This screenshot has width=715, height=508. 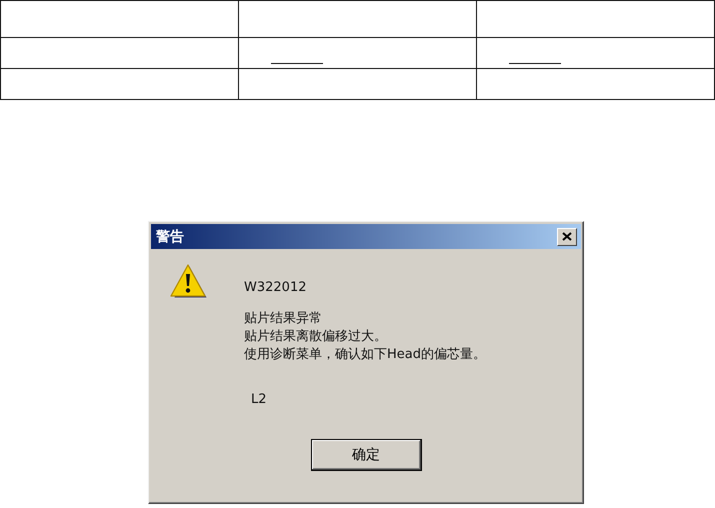 I want to click on close-icon, so click(x=567, y=236).